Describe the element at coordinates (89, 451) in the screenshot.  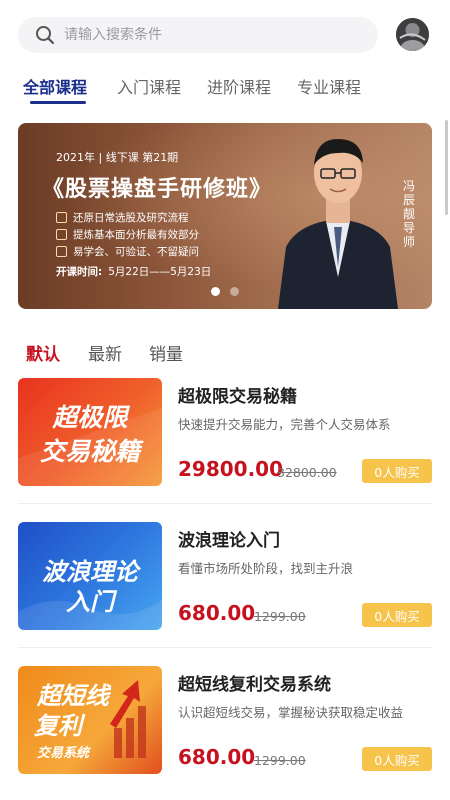
I see `thumbnail-title: 交易秘籍` at that location.